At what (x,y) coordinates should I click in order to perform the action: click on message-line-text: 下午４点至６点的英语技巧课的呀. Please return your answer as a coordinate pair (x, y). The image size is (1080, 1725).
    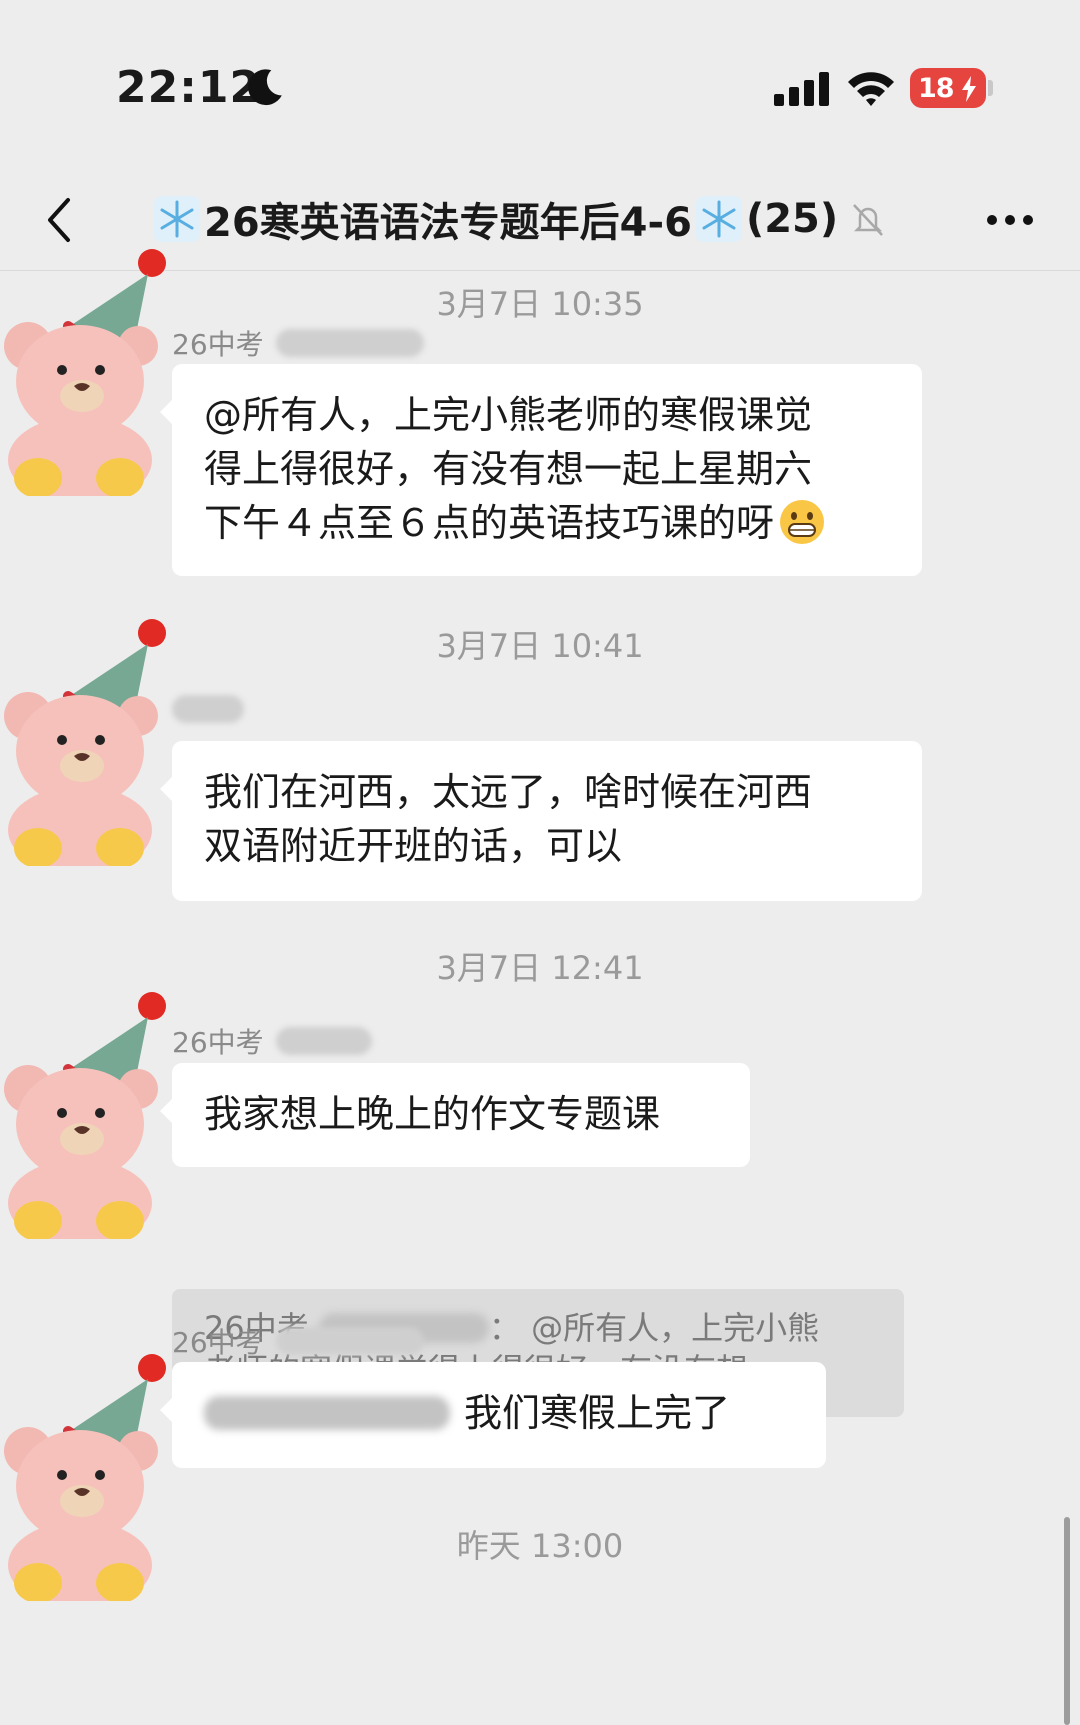
    Looking at the image, I should click on (489, 523).